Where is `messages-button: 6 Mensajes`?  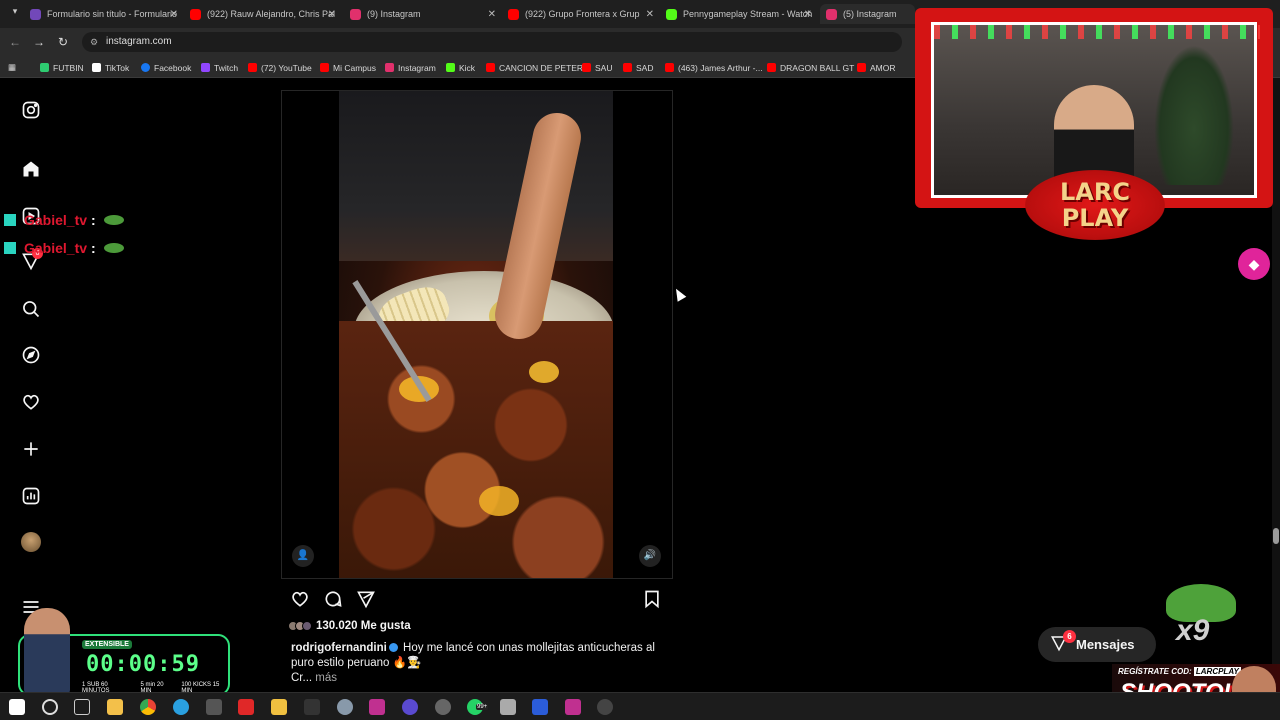
messages-button: 6 Mensajes is located at coordinates (1097, 644).